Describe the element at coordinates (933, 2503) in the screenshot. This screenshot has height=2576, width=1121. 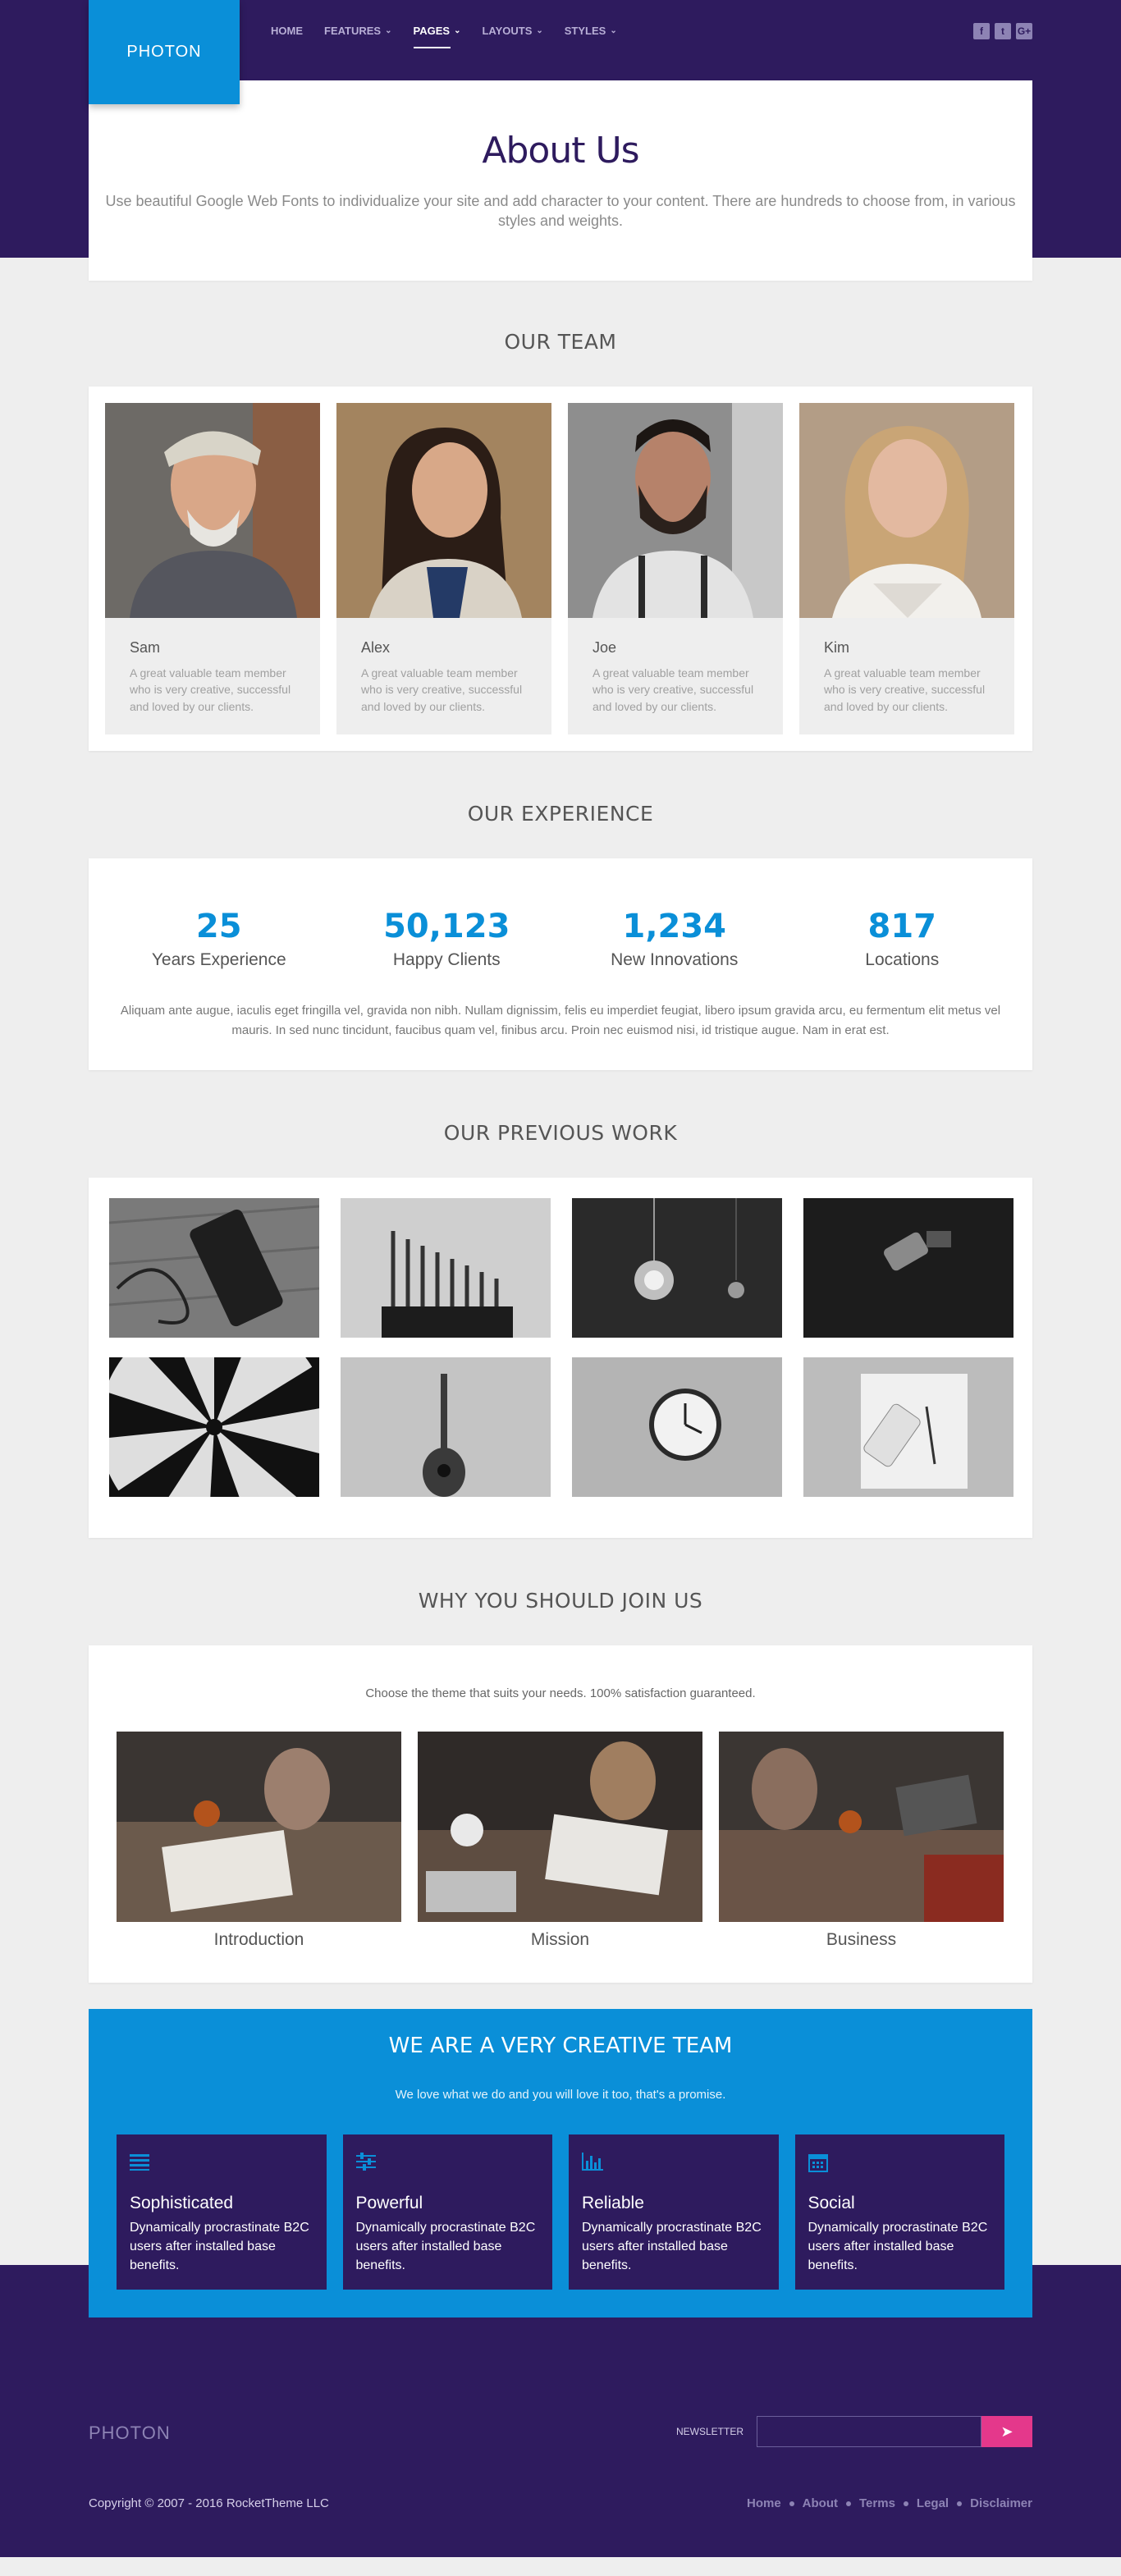
I see `footer-link-legal: Legal` at that location.